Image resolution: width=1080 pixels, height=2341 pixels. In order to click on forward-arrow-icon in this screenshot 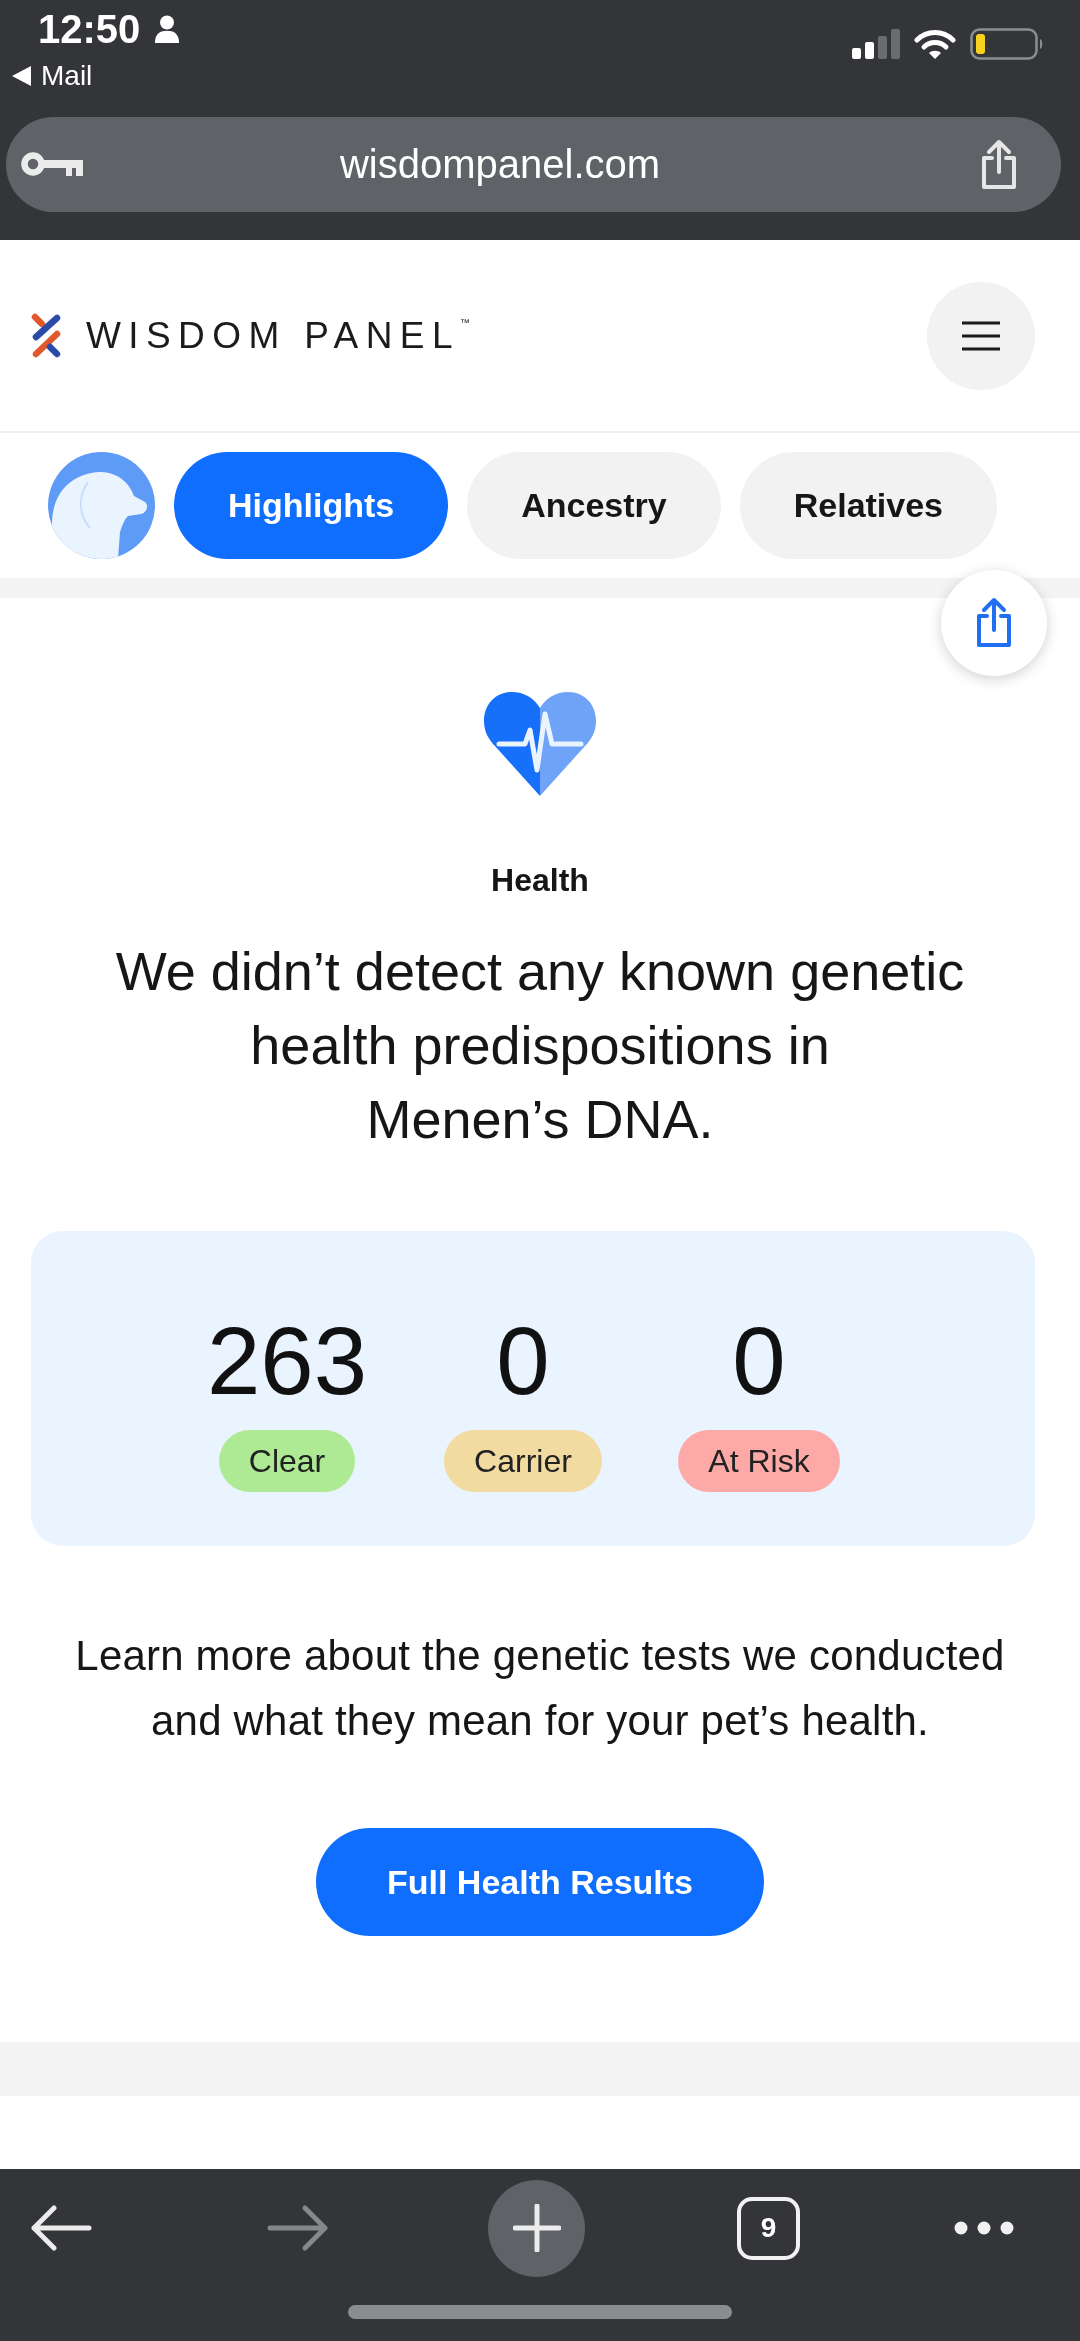, I will do `click(298, 2228)`.